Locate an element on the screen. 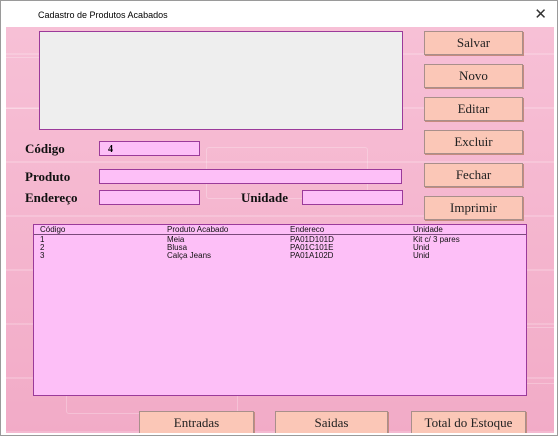 This screenshot has width=558, height=436. list-cell: PA01A102D is located at coordinates (312, 255).